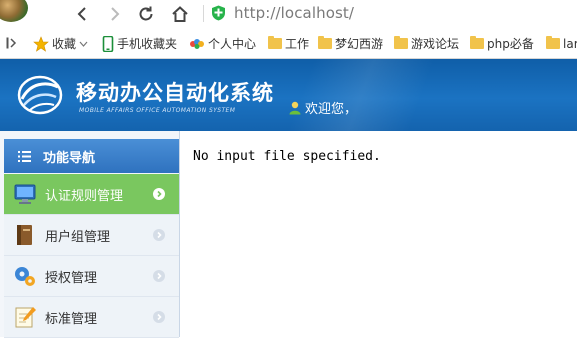 The height and width of the screenshot is (338, 577). What do you see at coordinates (14, 11) in the screenshot?
I see `profile-avatar` at bounding box center [14, 11].